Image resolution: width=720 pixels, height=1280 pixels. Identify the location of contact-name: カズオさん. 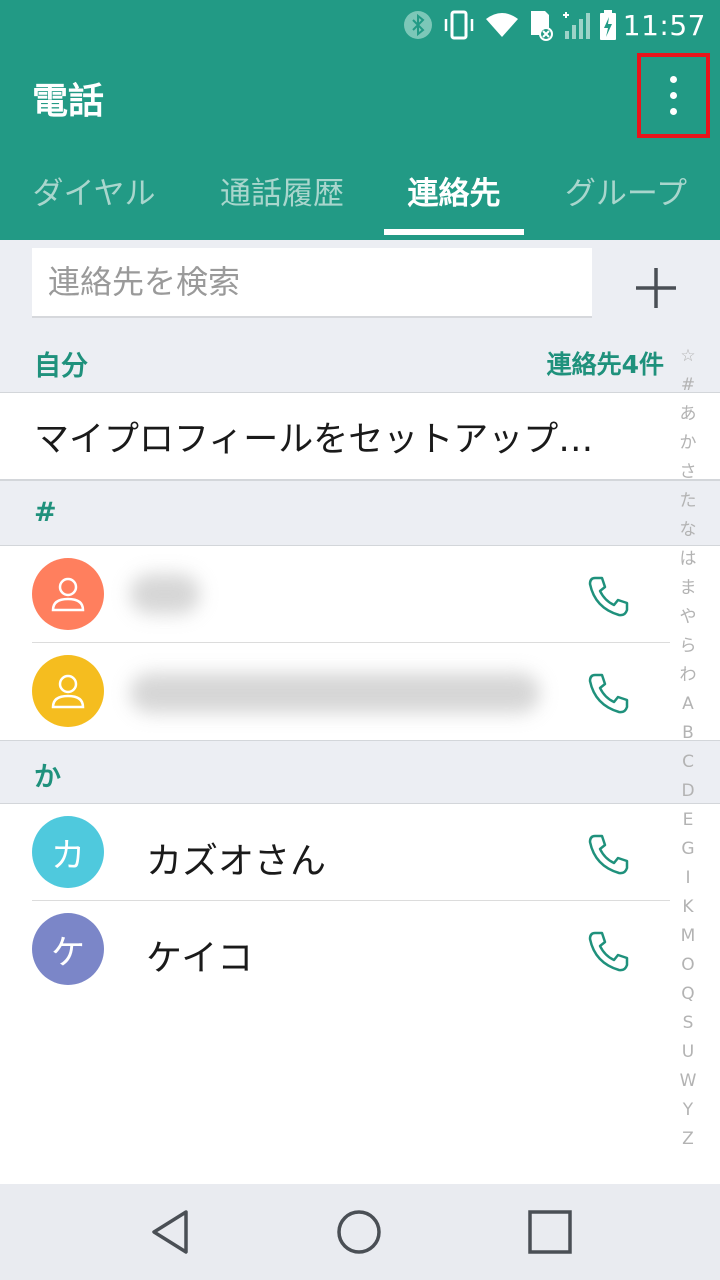
(236, 861).